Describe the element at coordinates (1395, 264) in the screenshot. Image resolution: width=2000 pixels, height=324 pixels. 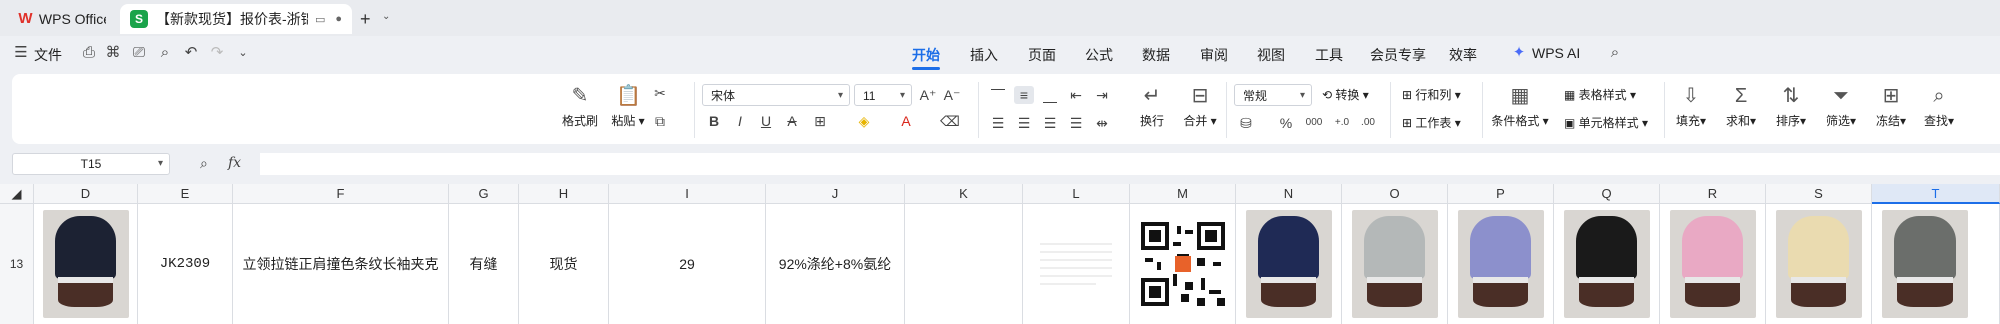
I see `cell-O13` at that location.